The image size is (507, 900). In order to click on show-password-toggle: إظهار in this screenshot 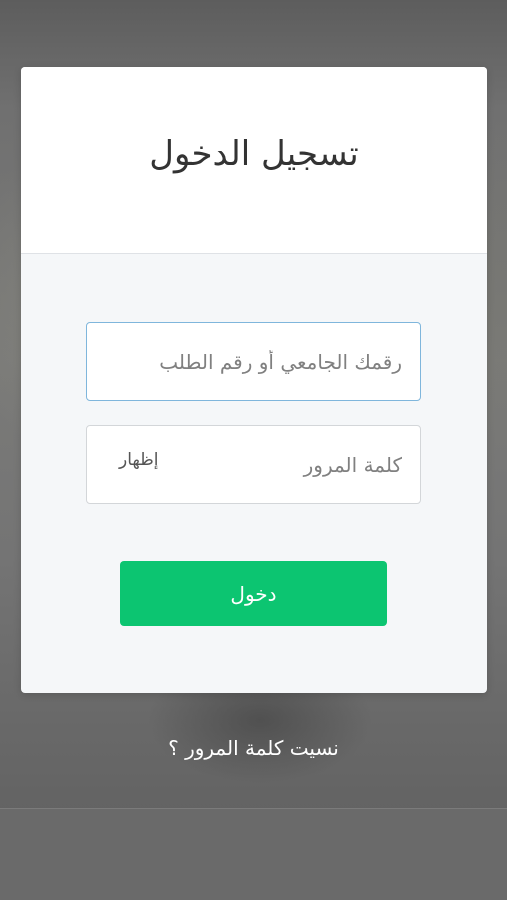, I will do `click(138, 460)`.